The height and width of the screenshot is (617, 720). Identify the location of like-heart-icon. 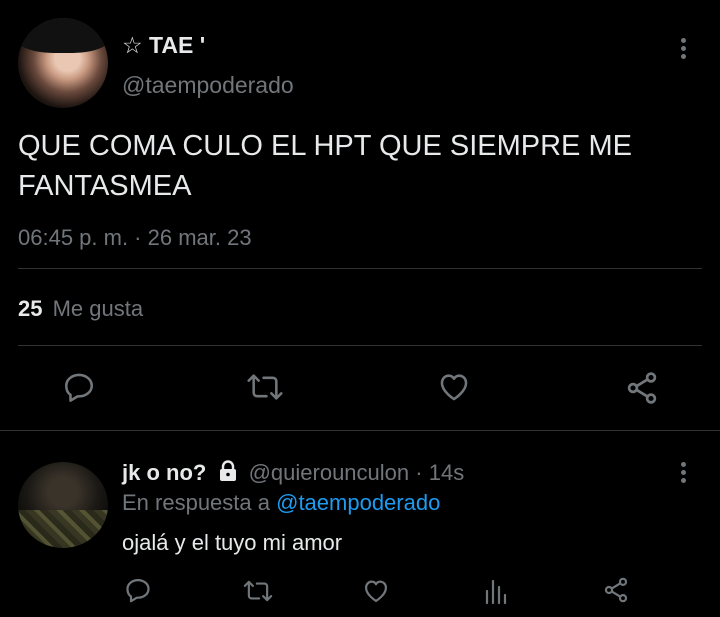
(454, 387).